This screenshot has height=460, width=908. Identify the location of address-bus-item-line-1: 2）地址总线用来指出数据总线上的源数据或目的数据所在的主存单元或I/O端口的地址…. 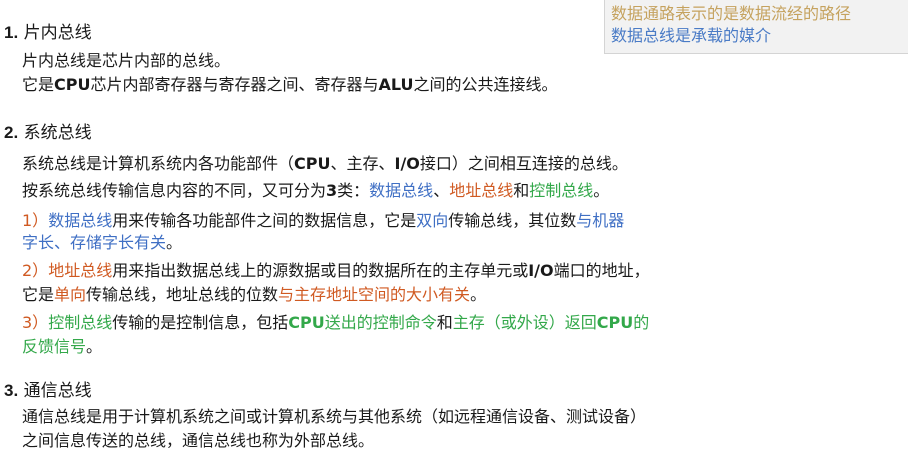
(336, 270).